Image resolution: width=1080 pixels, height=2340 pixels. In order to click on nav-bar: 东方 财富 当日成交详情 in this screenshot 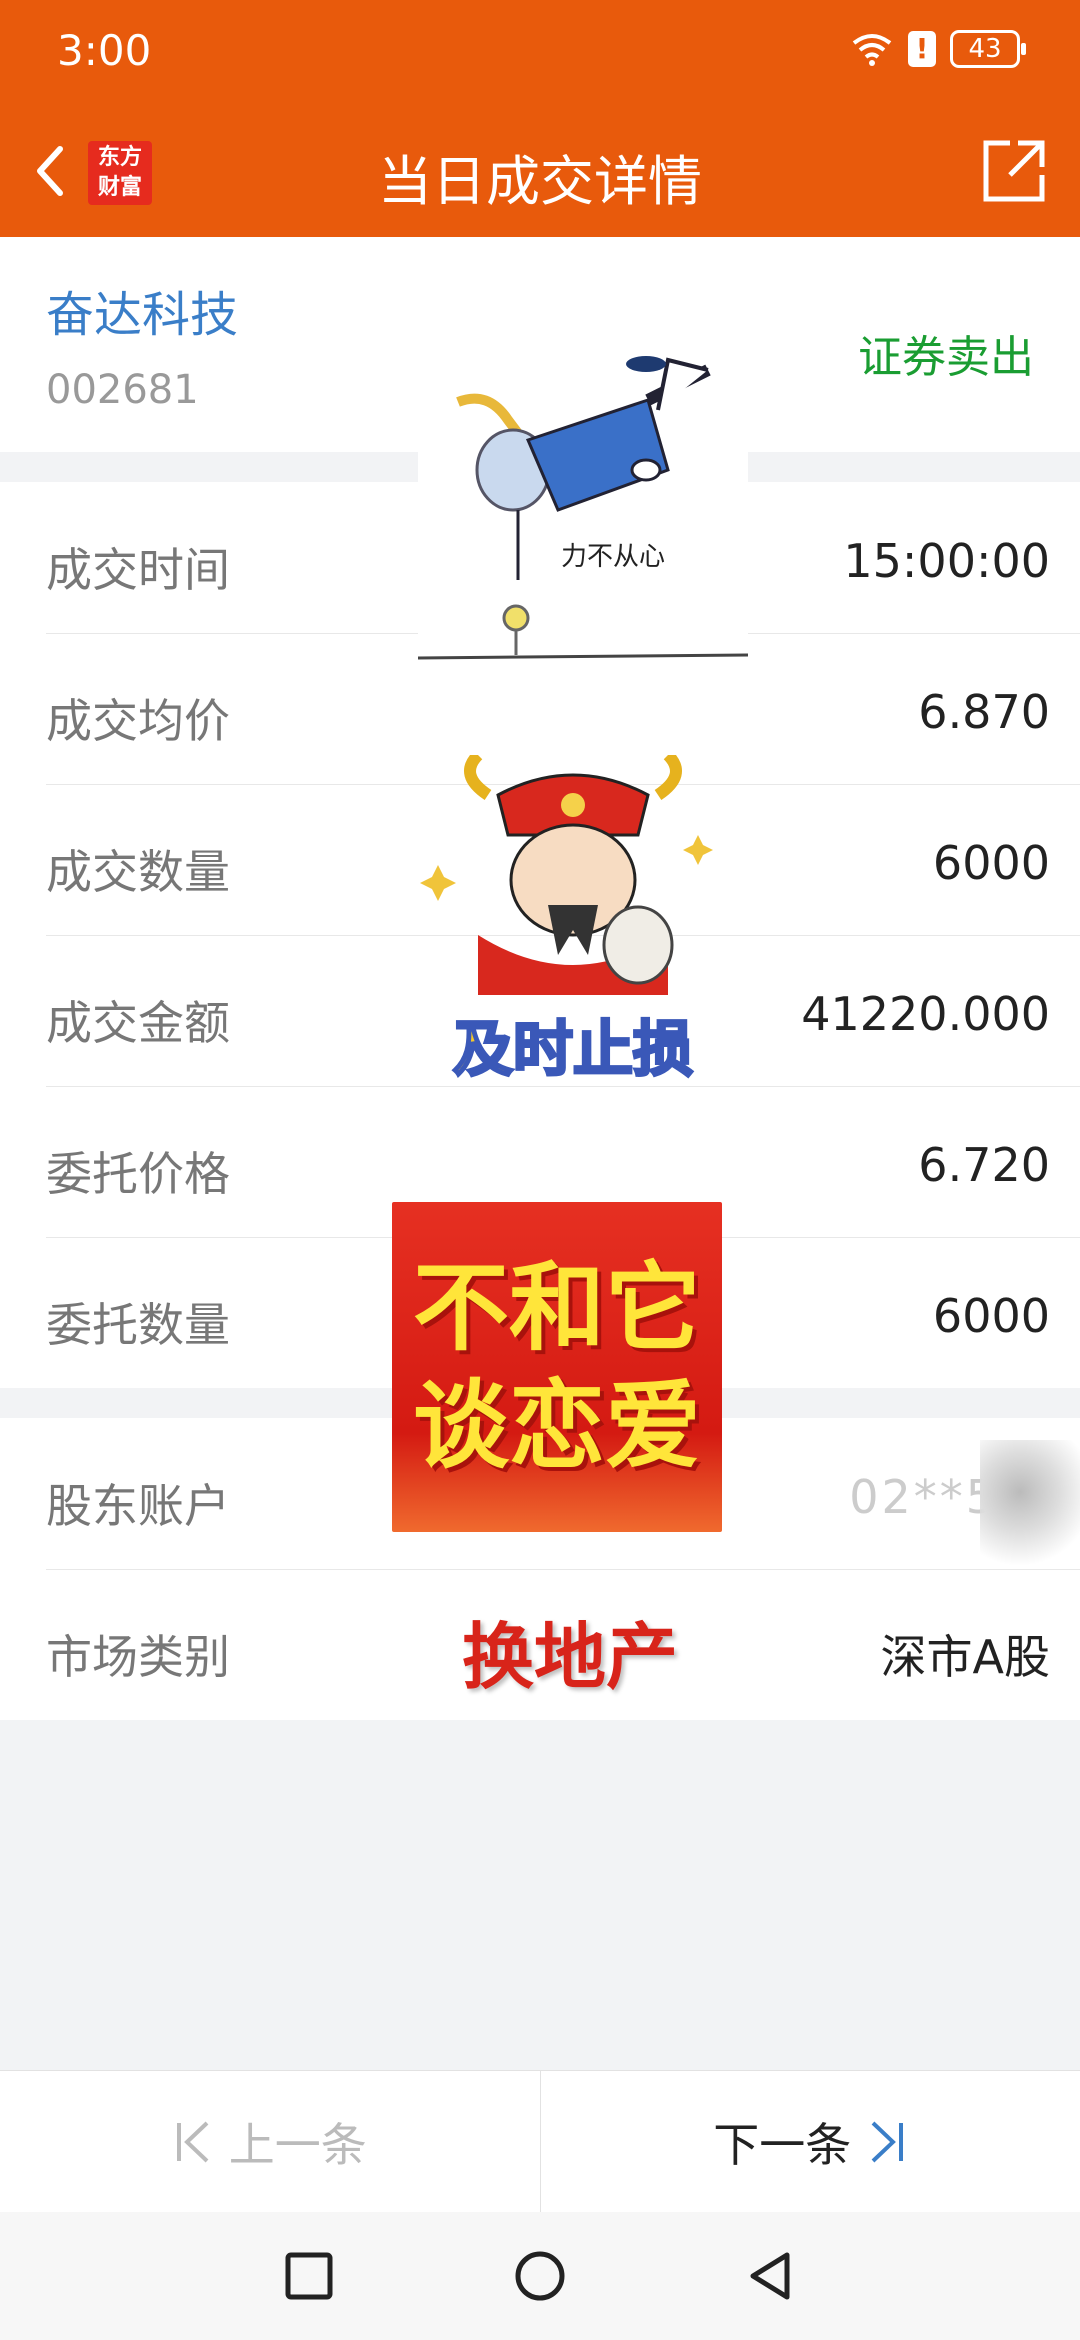, I will do `click(540, 171)`.